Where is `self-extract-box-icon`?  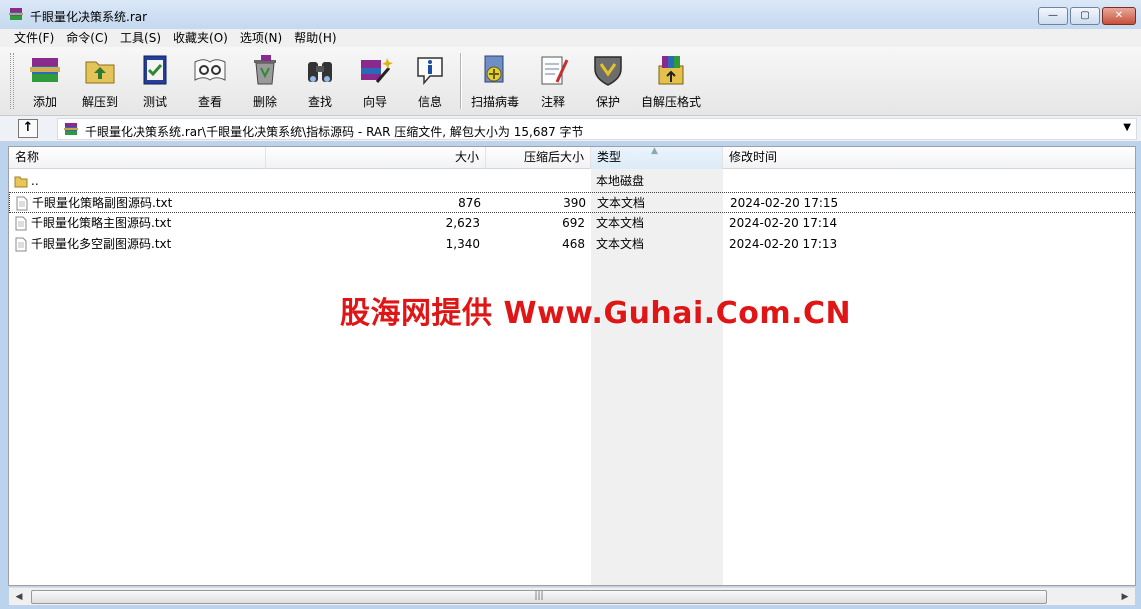
self-extract-box-icon is located at coordinates (671, 70).